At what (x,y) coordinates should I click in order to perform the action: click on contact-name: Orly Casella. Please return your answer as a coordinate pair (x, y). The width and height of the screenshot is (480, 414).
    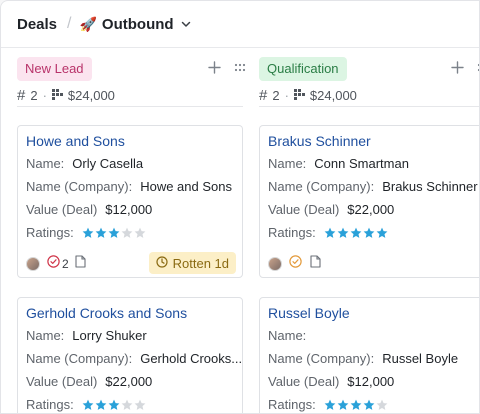
    Looking at the image, I should click on (108, 163).